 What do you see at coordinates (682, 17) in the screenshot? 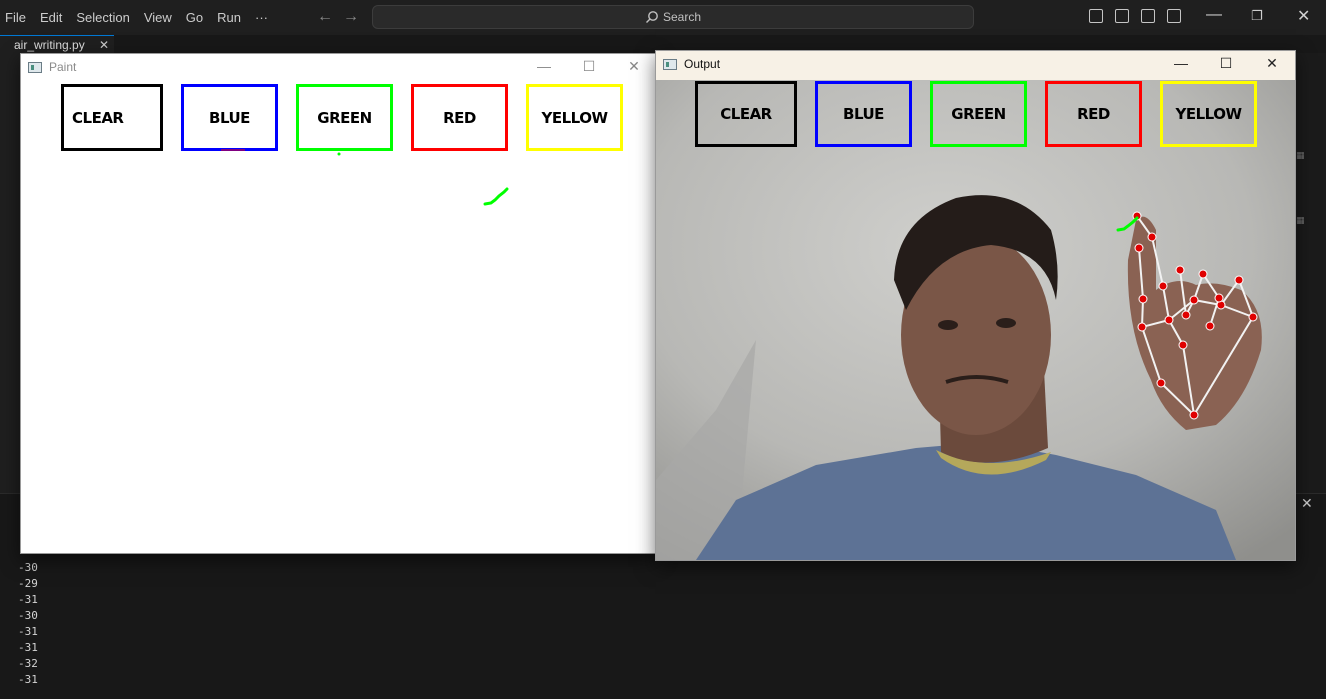
I see `search-placeholder: Search` at bounding box center [682, 17].